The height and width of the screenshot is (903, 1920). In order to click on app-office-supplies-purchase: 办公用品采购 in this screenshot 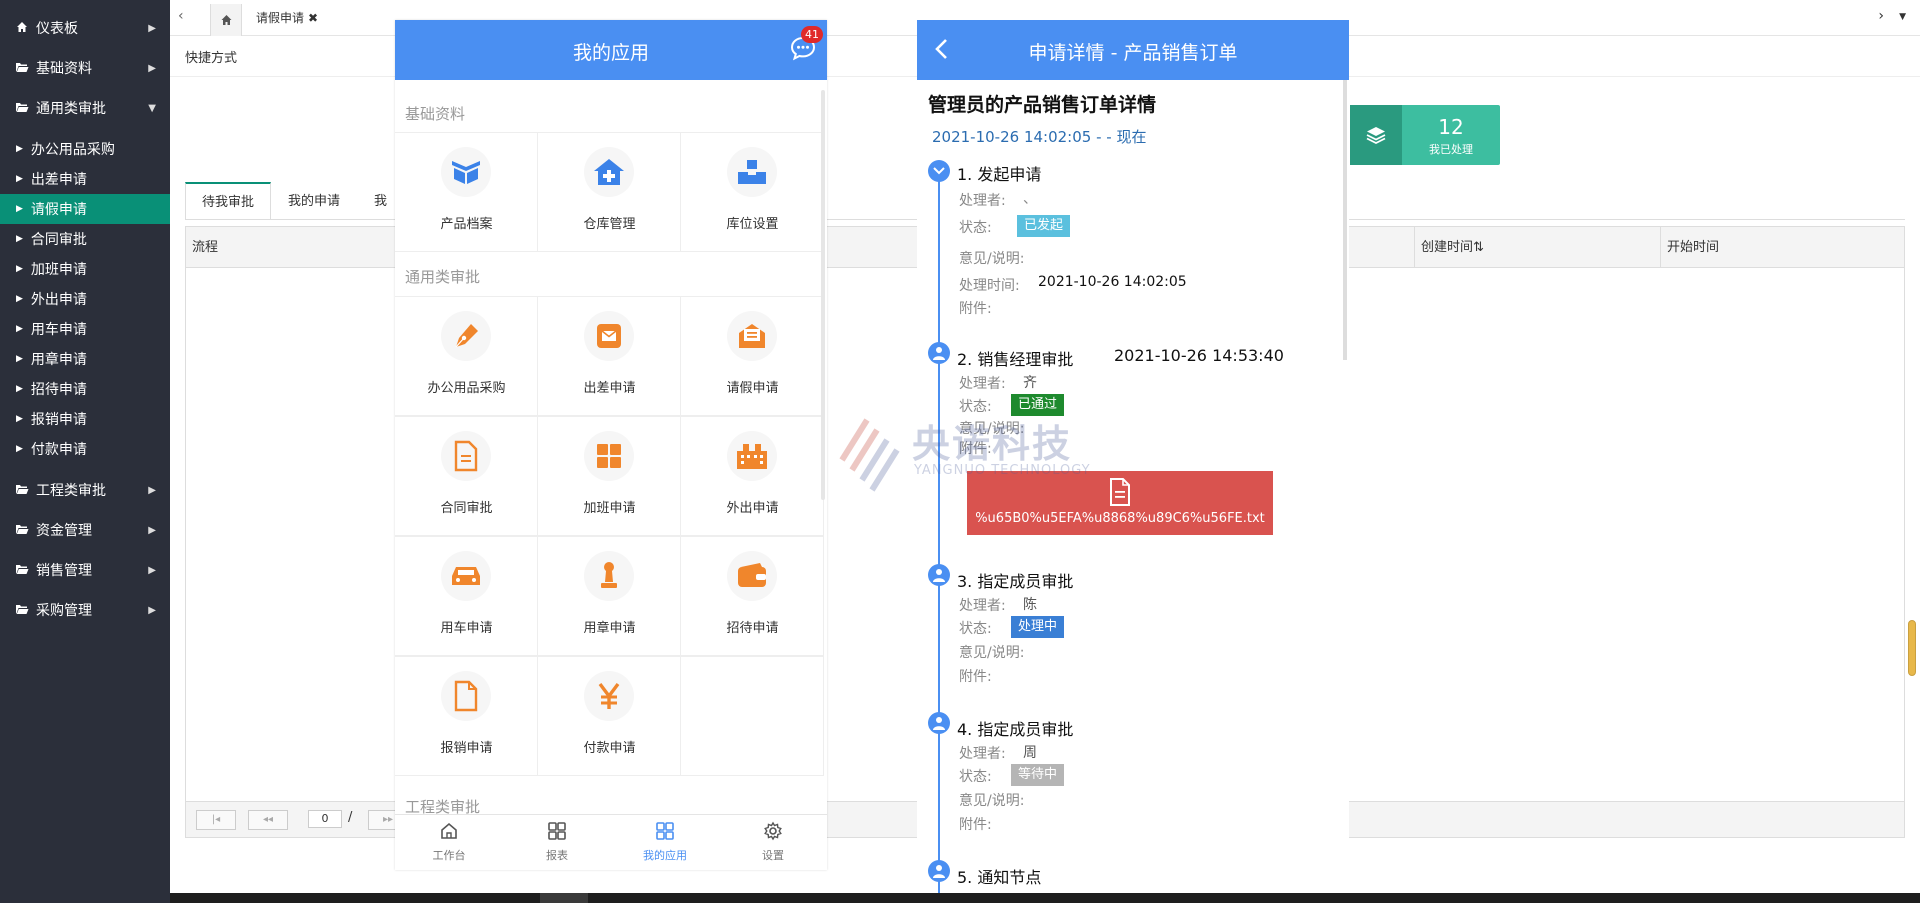, I will do `click(466, 356)`.